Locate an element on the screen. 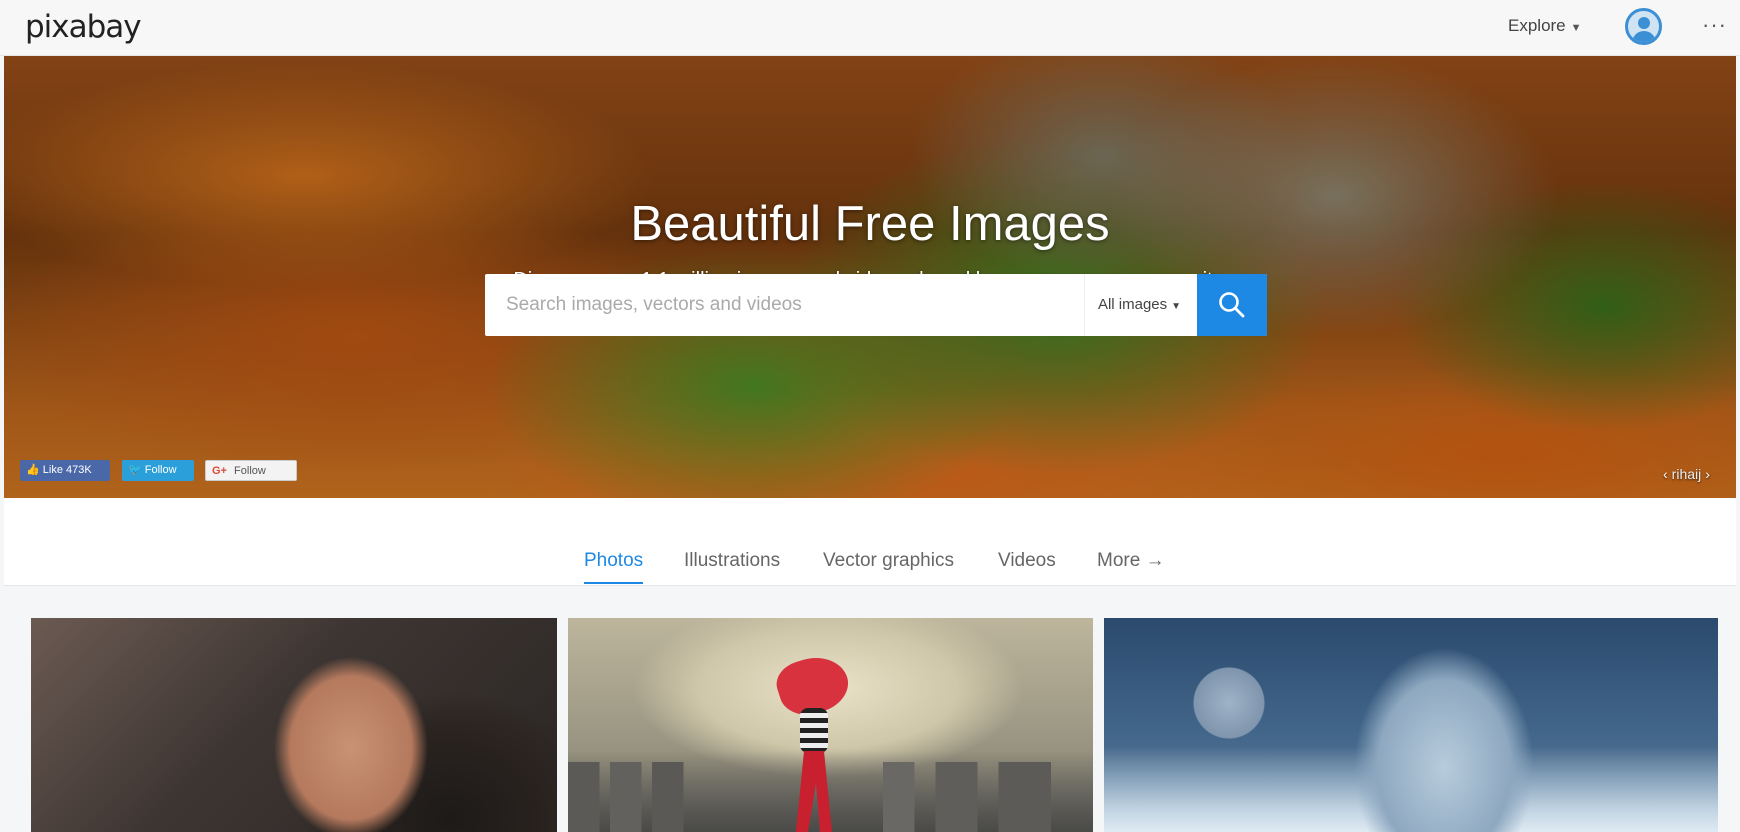 The width and height of the screenshot is (1740, 832). image-credit: ‹ rihaij › is located at coordinates (1686, 474).